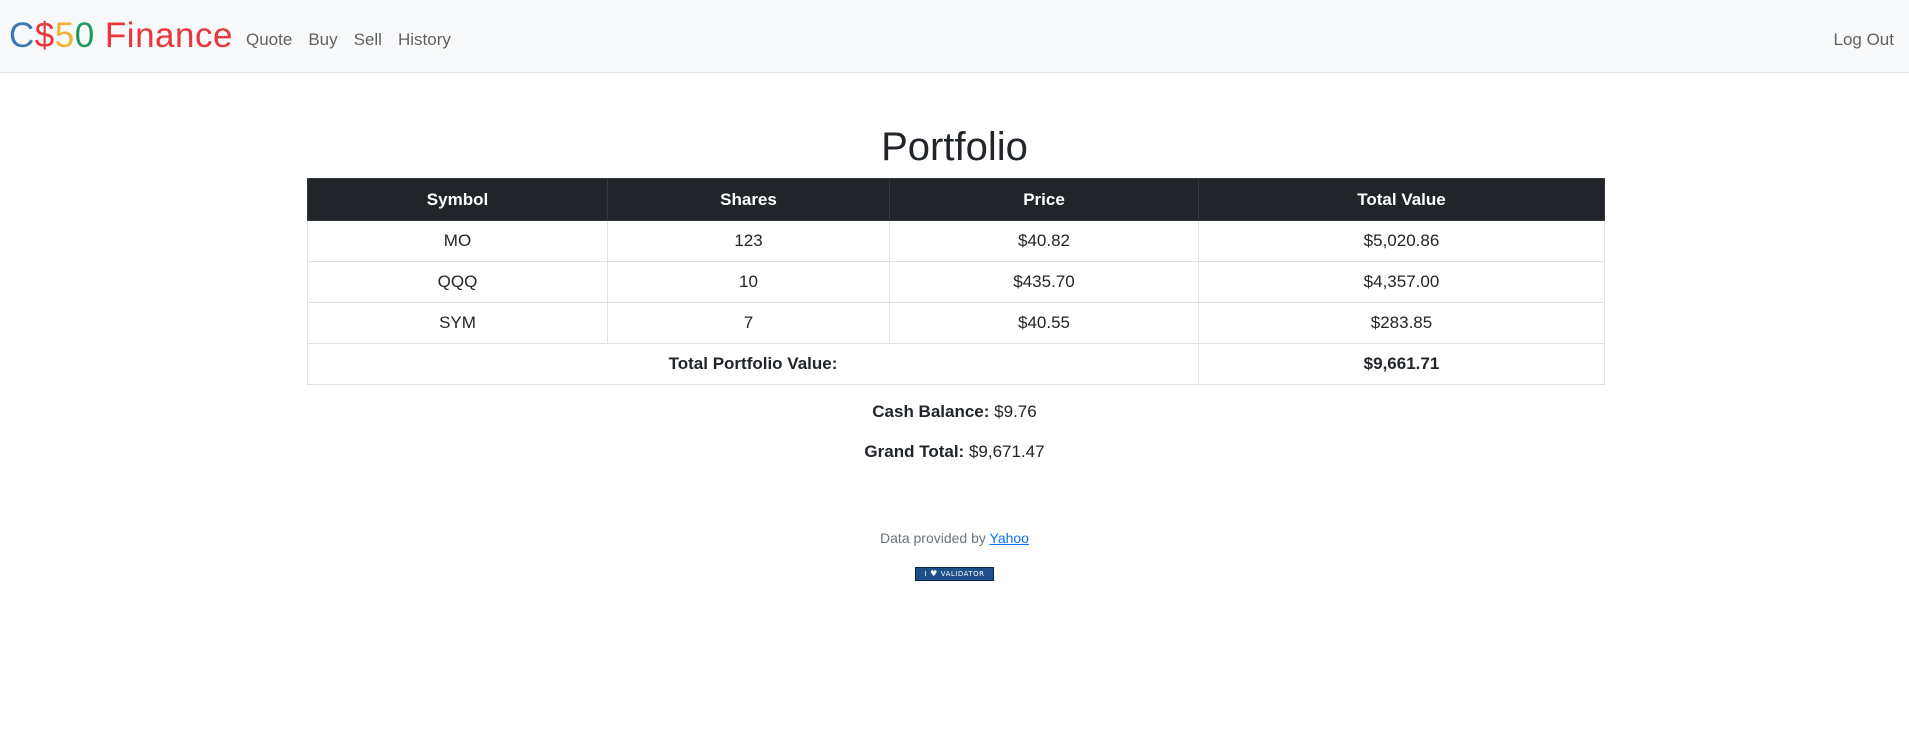 The height and width of the screenshot is (751, 1909). What do you see at coordinates (914, 451) in the screenshot?
I see `grand-total-label: Grand Total:` at bounding box center [914, 451].